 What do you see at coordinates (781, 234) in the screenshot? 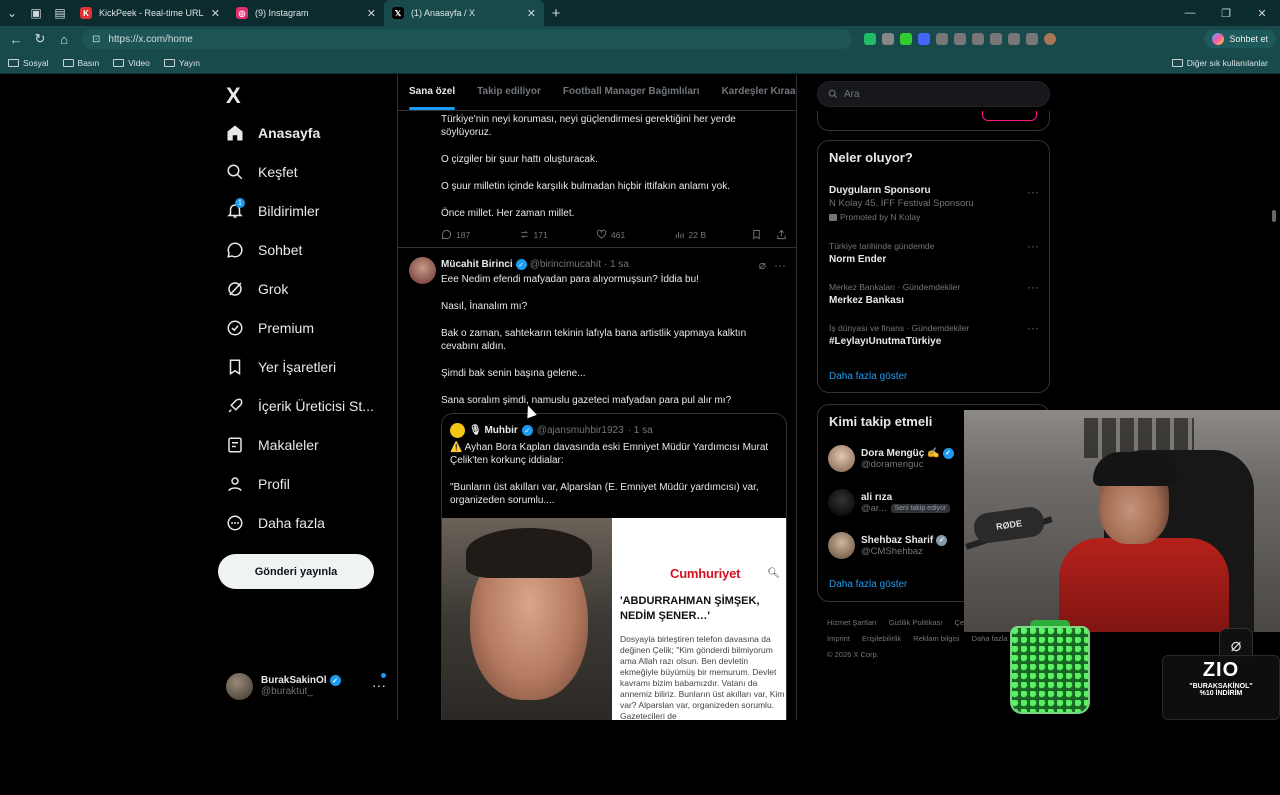
I see `share-icon` at bounding box center [781, 234].